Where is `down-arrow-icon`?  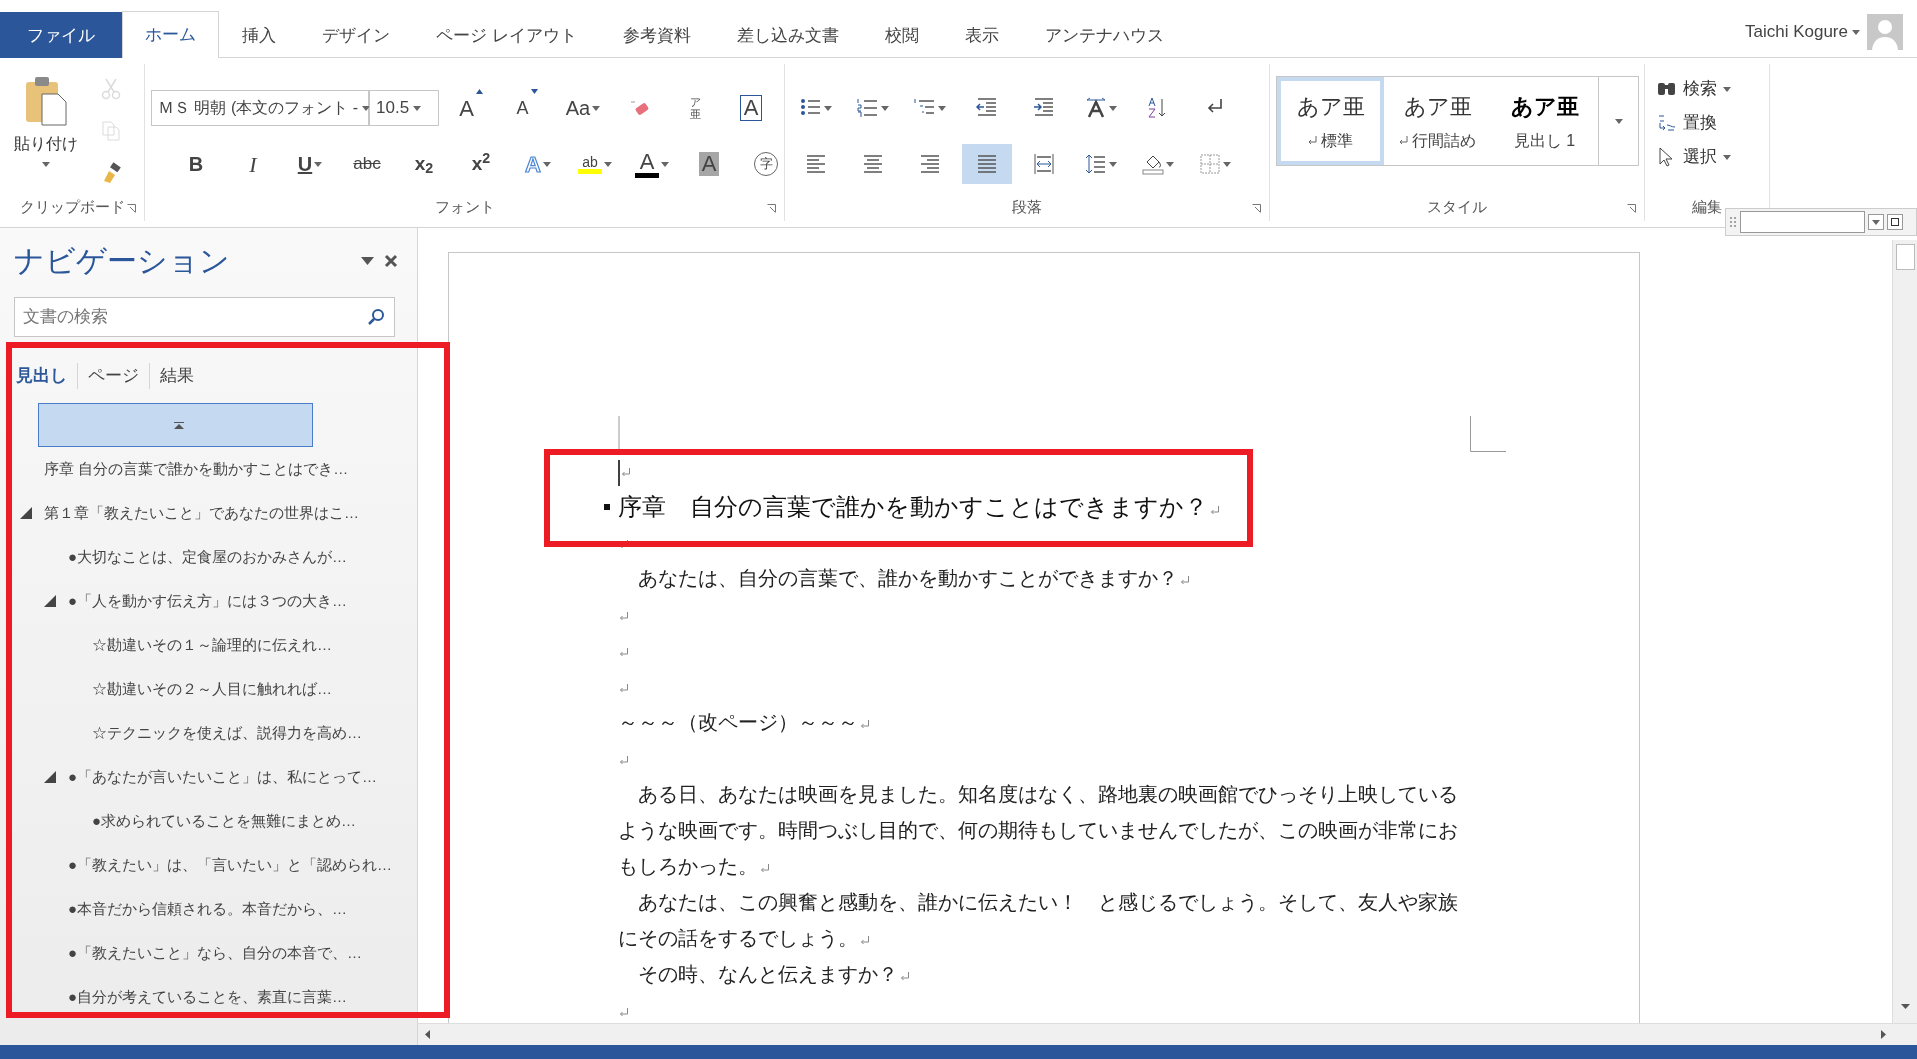 down-arrow-icon is located at coordinates (1905, 1007).